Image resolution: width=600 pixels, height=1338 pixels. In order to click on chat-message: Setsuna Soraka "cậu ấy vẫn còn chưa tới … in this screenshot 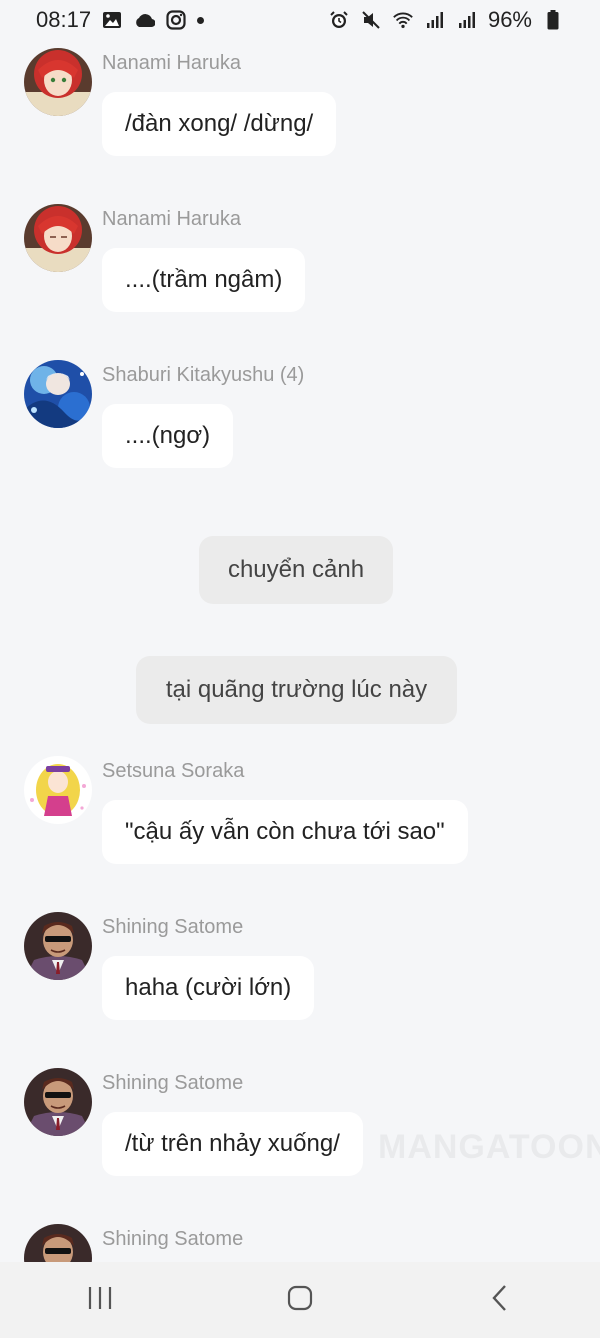, I will do `click(304, 810)`.